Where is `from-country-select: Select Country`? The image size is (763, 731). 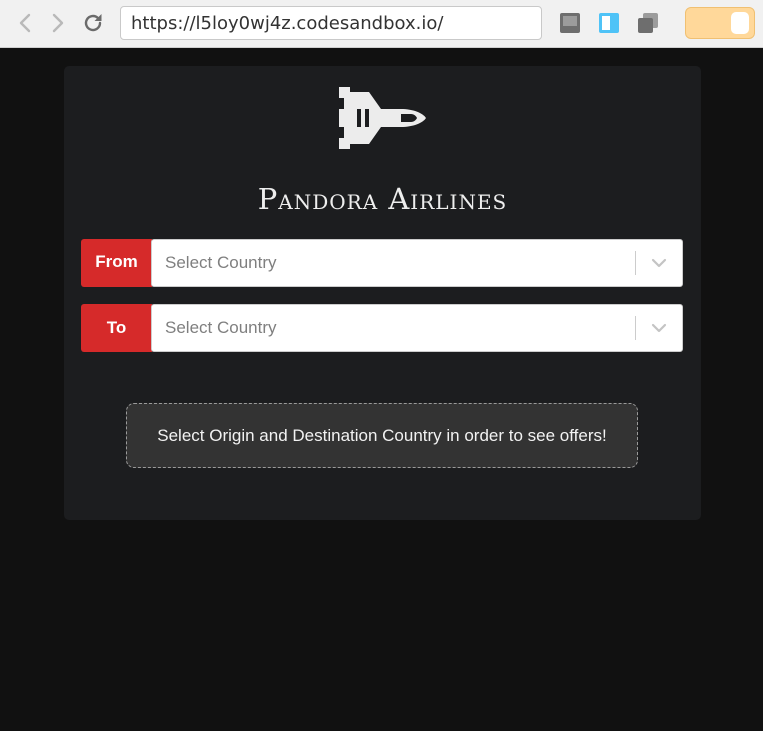 from-country-select: Select Country is located at coordinates (417, 263).